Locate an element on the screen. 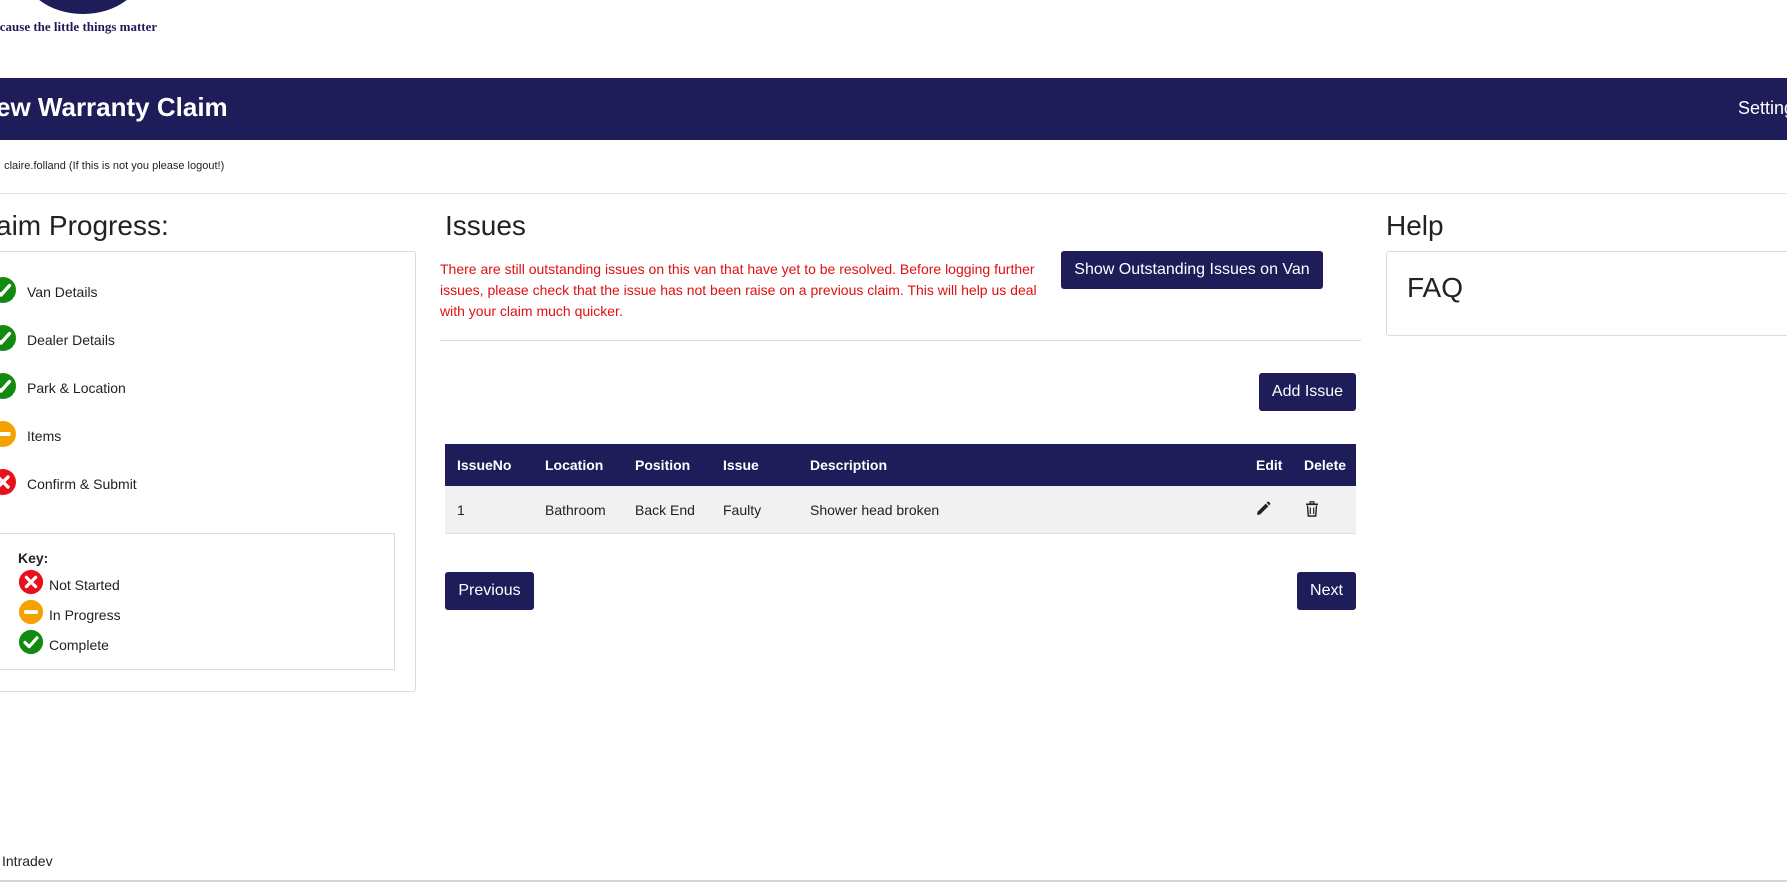 The height and width of the screenshot is (883, 1787). cell-issue: Faulty is located at coordinates (742, 510).